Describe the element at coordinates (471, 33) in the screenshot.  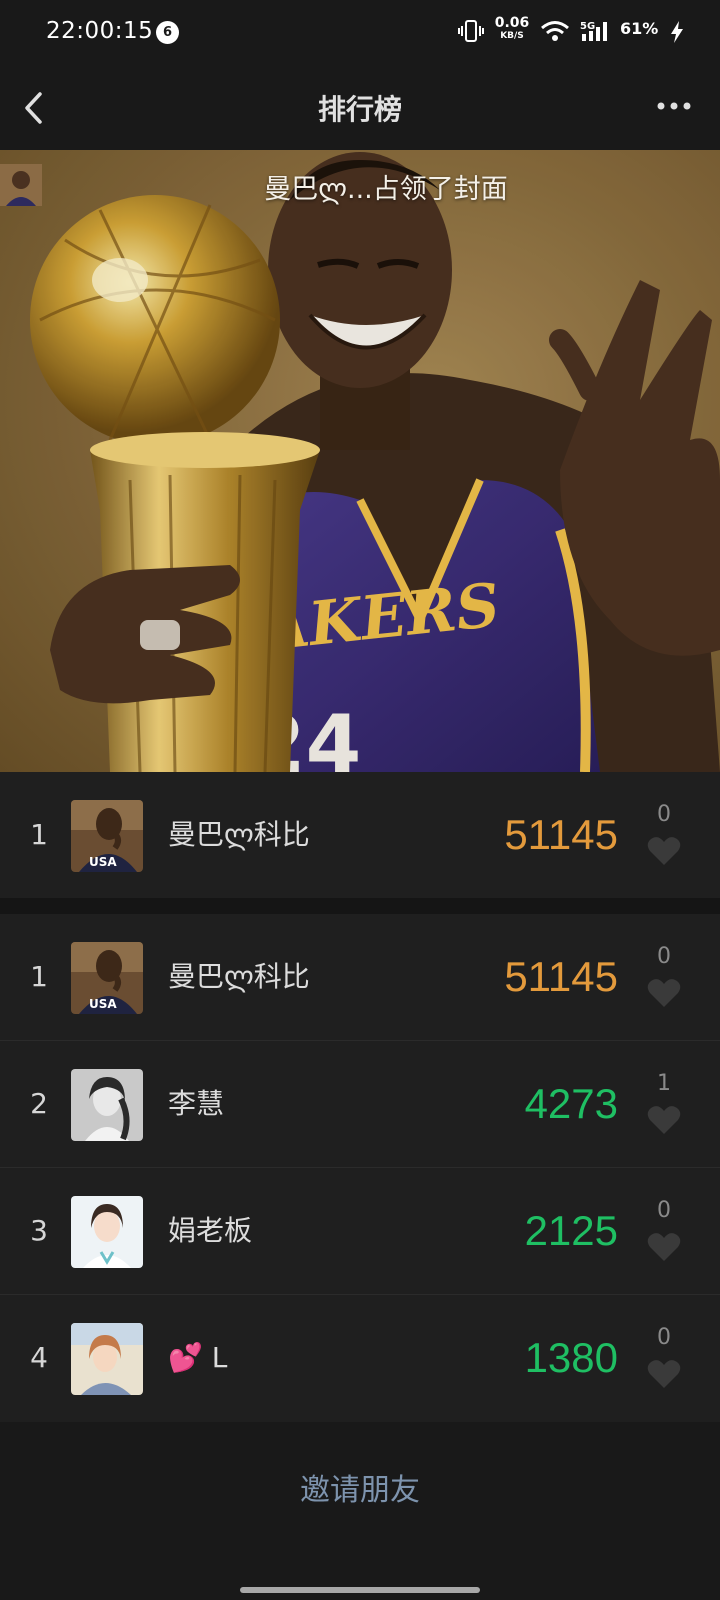
I see `vibrate-icon` at that location.